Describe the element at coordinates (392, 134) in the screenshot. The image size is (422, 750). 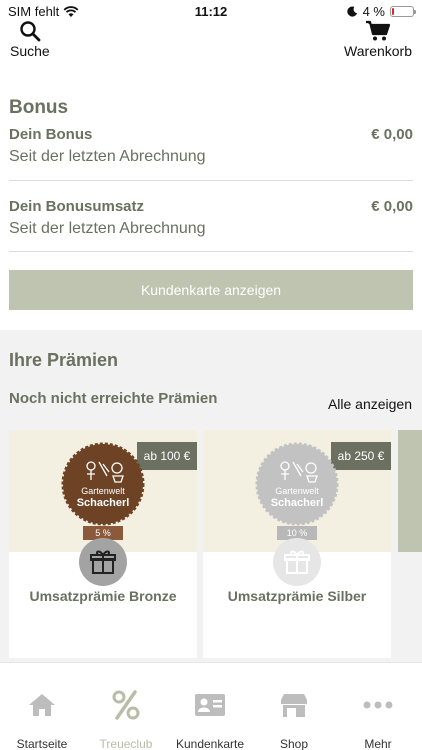
I see `bonus-value: € 0,00` at that location.